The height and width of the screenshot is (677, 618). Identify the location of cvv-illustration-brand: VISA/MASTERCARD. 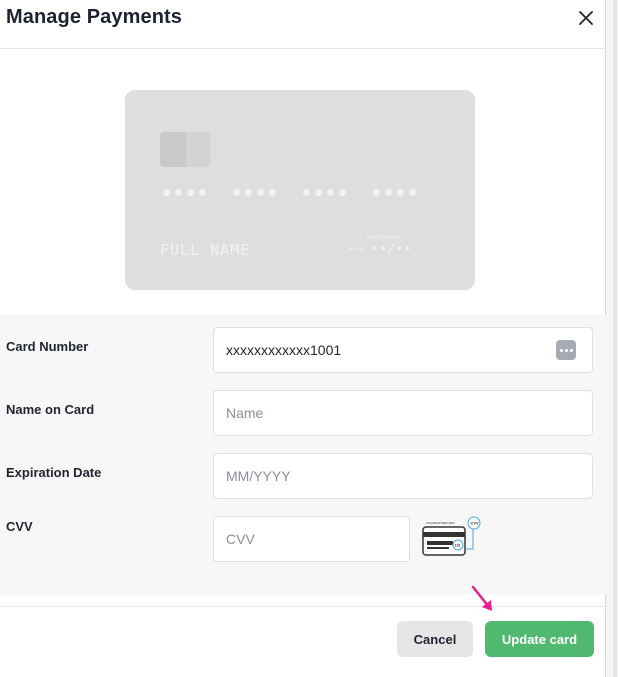
(441, 523).